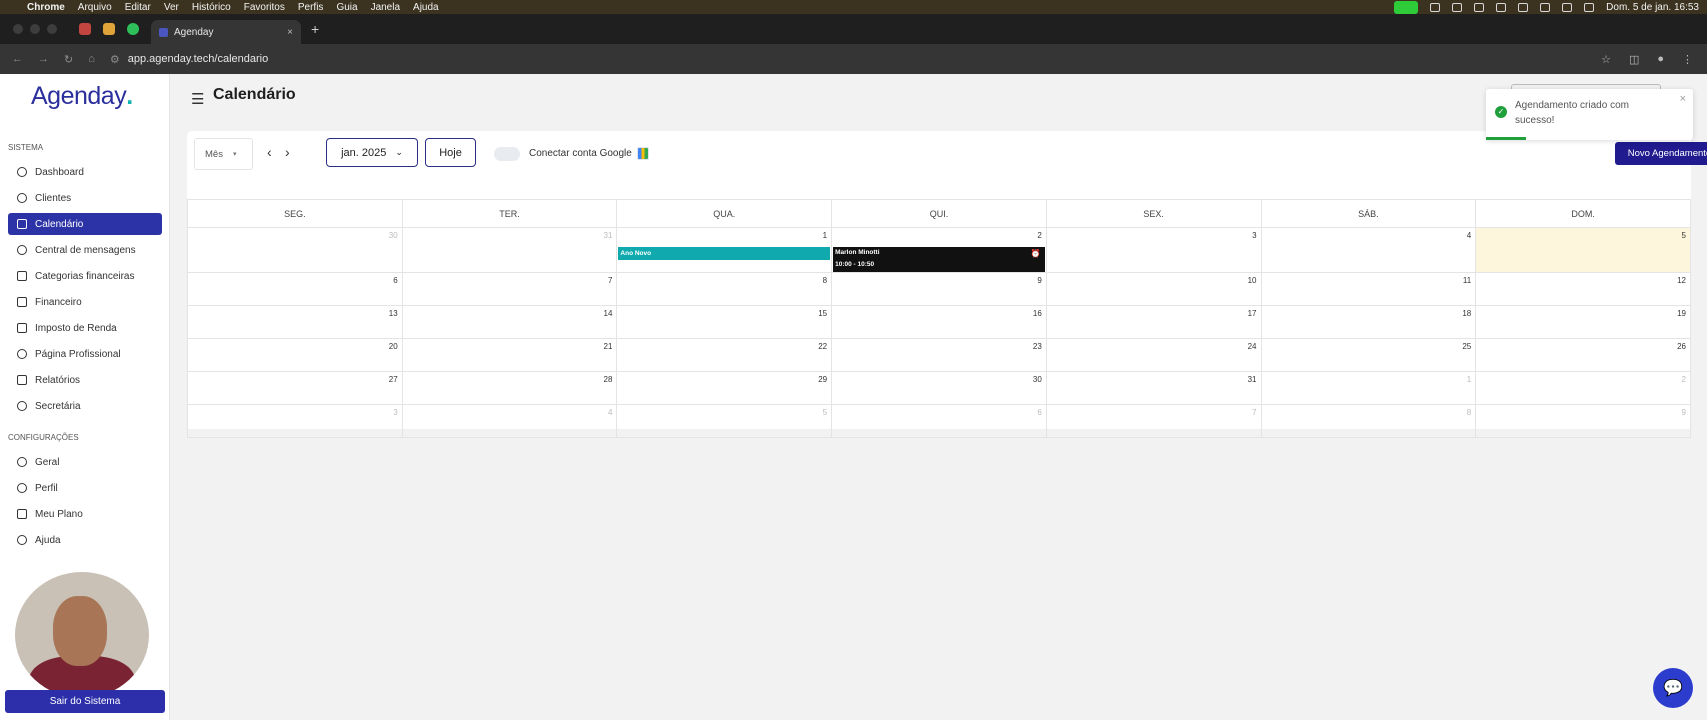 Image resolution: width=1707 pixels, height=720 pixels. What do you see at coordinates (85, 198) in the screenshot?
I see `sidebar-item-clientes: Clientes` at bounding box center [85, 198].